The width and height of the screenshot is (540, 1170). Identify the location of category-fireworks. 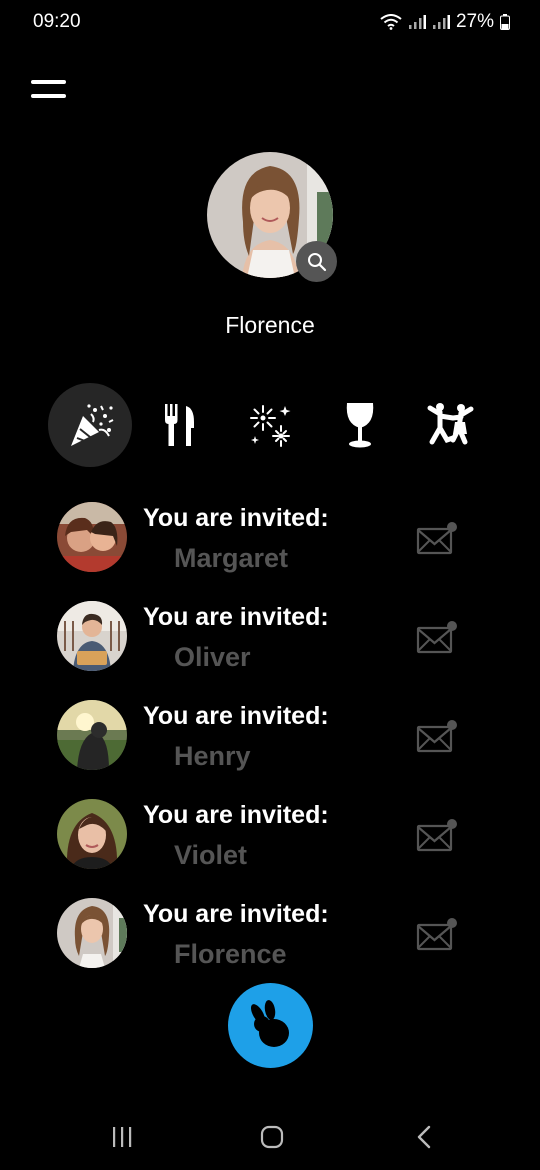
(270, 425).